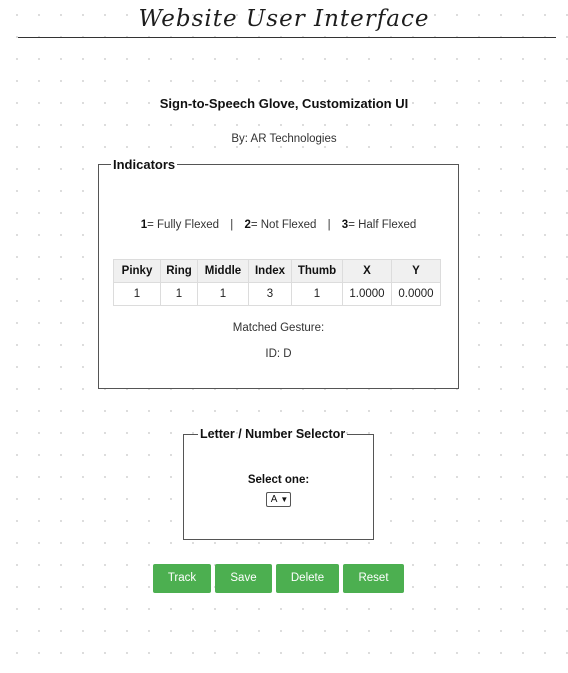 The image size is (568, 673). Describe the element at coordinates (144, 164) in the screenshot. I see `indicators-legend: Indicators` at that location.